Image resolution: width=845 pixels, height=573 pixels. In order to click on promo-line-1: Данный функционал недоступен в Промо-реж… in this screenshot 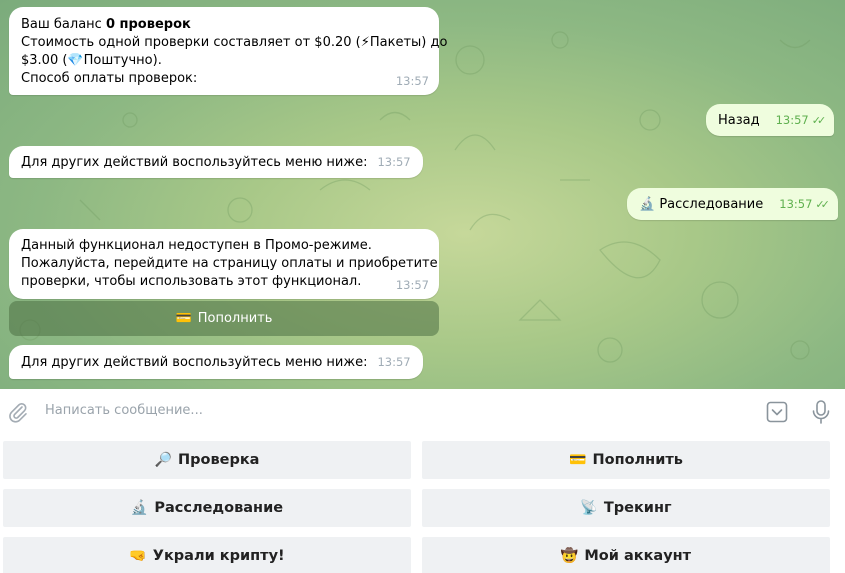, I will do `click(196, 245)`.